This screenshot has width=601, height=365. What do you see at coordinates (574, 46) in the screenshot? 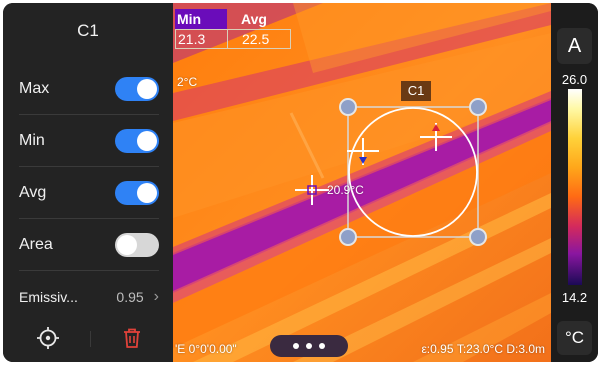
I see `auto-range-button: A` at bounding box center [574, 46].